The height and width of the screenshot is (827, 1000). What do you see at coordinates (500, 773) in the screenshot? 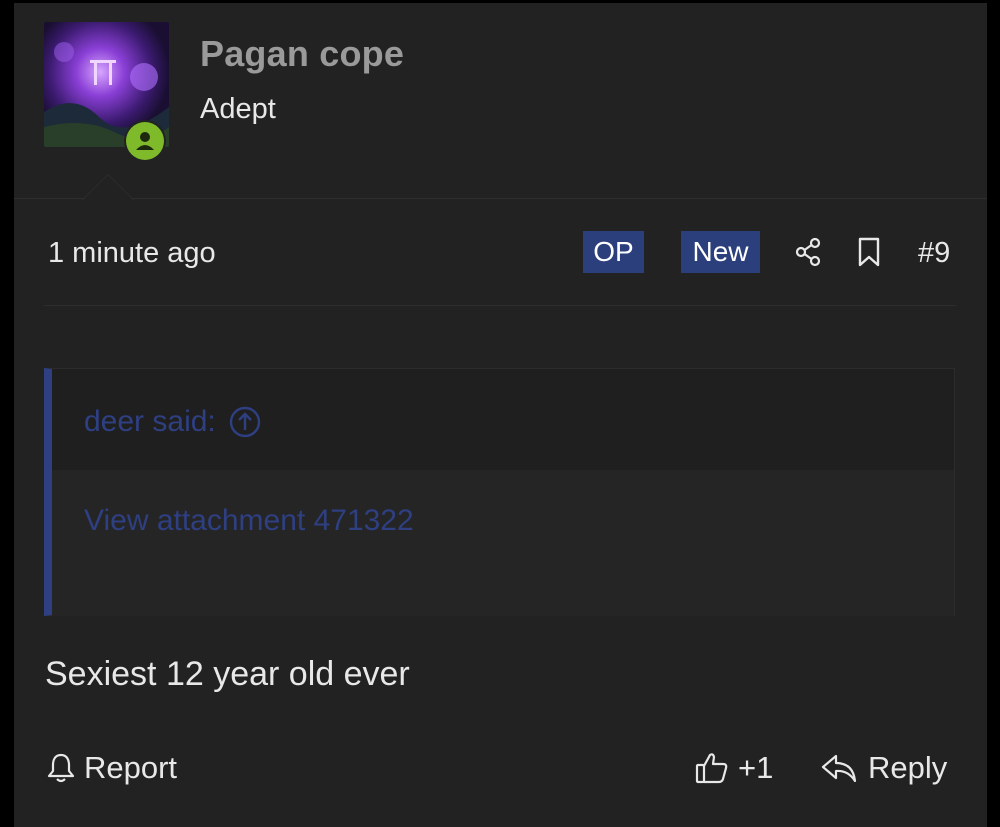
I see `post-footer: Report +1 Reply` at bounding box center [500, 773].